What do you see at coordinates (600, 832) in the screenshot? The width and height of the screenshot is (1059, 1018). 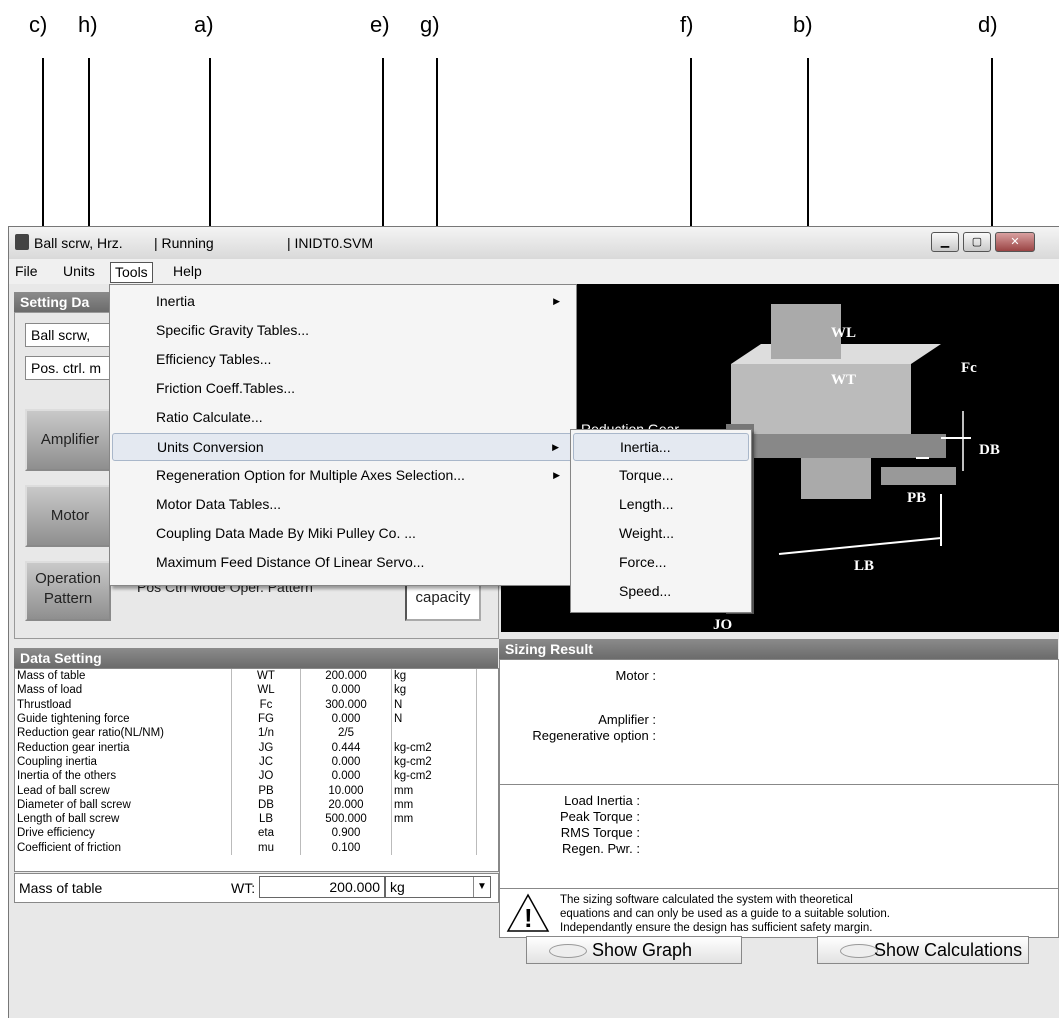 I see `result-rms-torque-label: RMS Torque :` at bounding box center [600, 832].